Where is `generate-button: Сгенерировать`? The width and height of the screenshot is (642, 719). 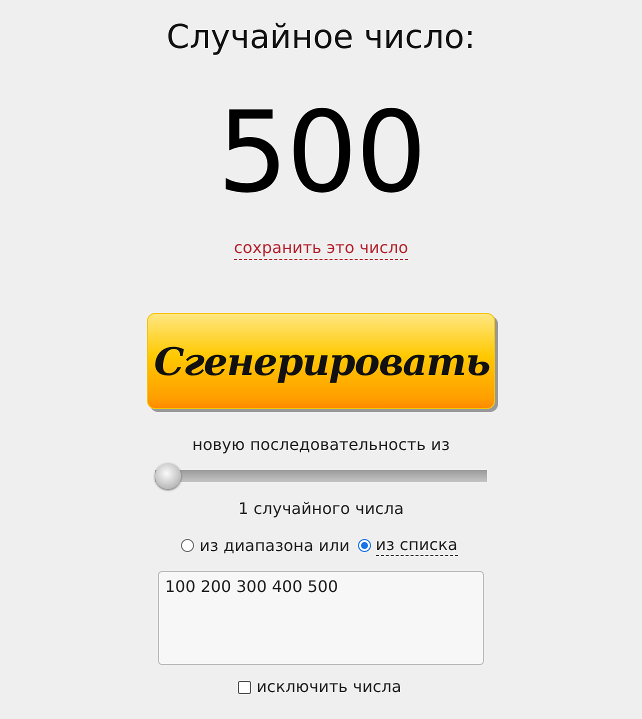
generate-button: Сгенерировать is located at coordinates (321, 361).